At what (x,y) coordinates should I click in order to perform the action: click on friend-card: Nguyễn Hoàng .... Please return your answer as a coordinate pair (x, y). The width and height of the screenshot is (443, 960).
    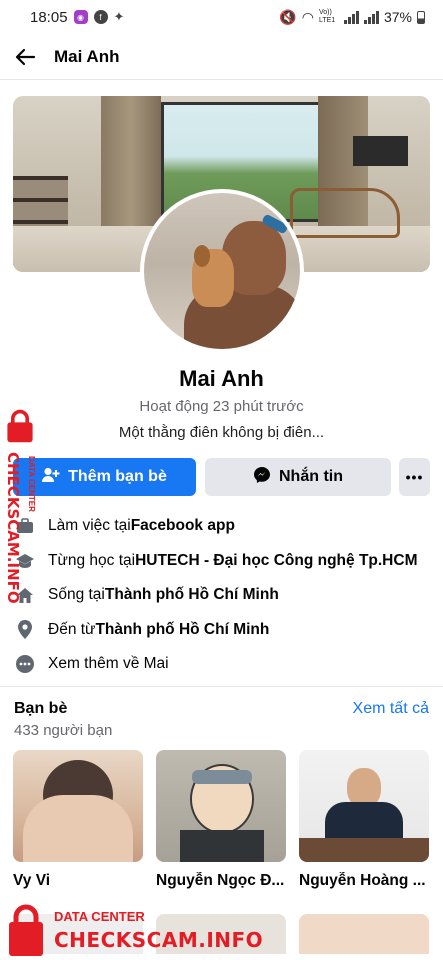
    Looking at the image, I should click on (364, 820).